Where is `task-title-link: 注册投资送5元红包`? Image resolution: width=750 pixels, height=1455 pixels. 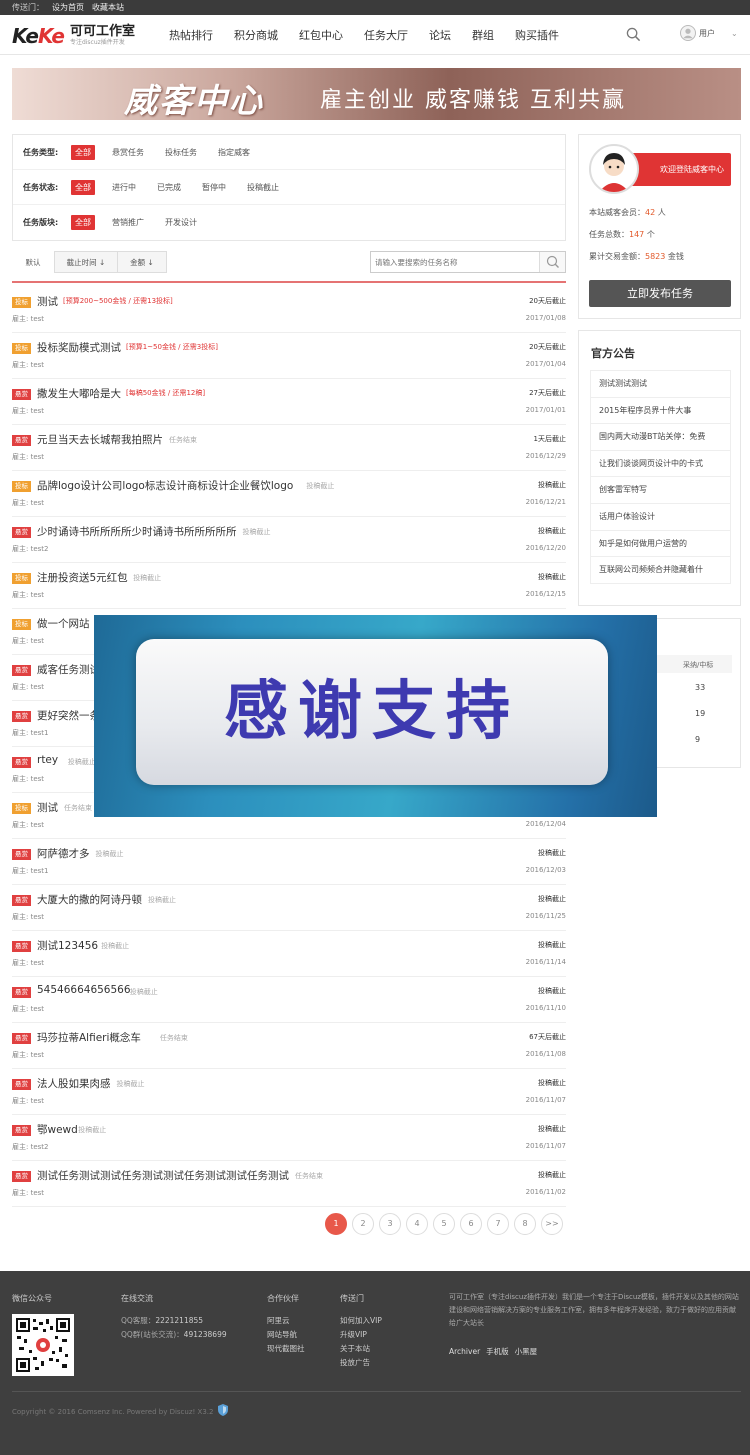 task-title-link: 注册投资送5元红包 is located at coordinates (82, 577).